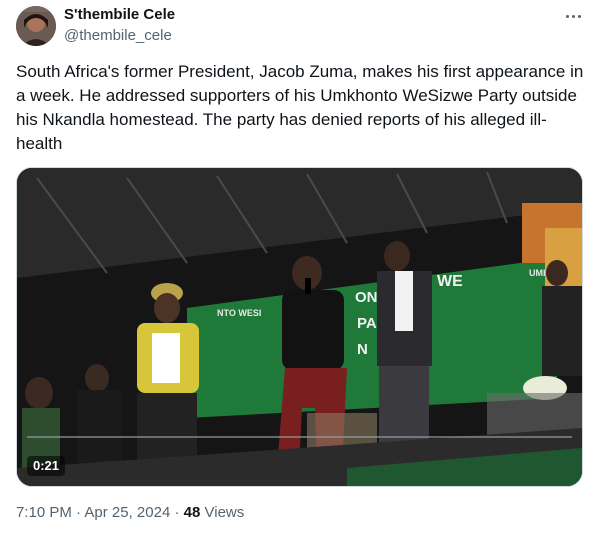 This screenshot has height=544, width=602. I want to click on banner-text-n: N, so click(362, 349).